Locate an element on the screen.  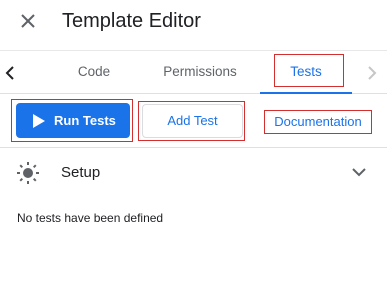
play-icon is located at coordinates (39, 121).